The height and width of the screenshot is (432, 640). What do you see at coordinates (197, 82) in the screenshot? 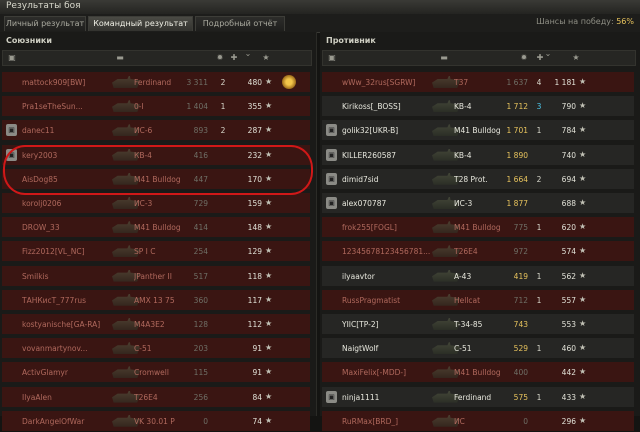
I see `damage-value: 3 311` at bounding box center [197, 82].